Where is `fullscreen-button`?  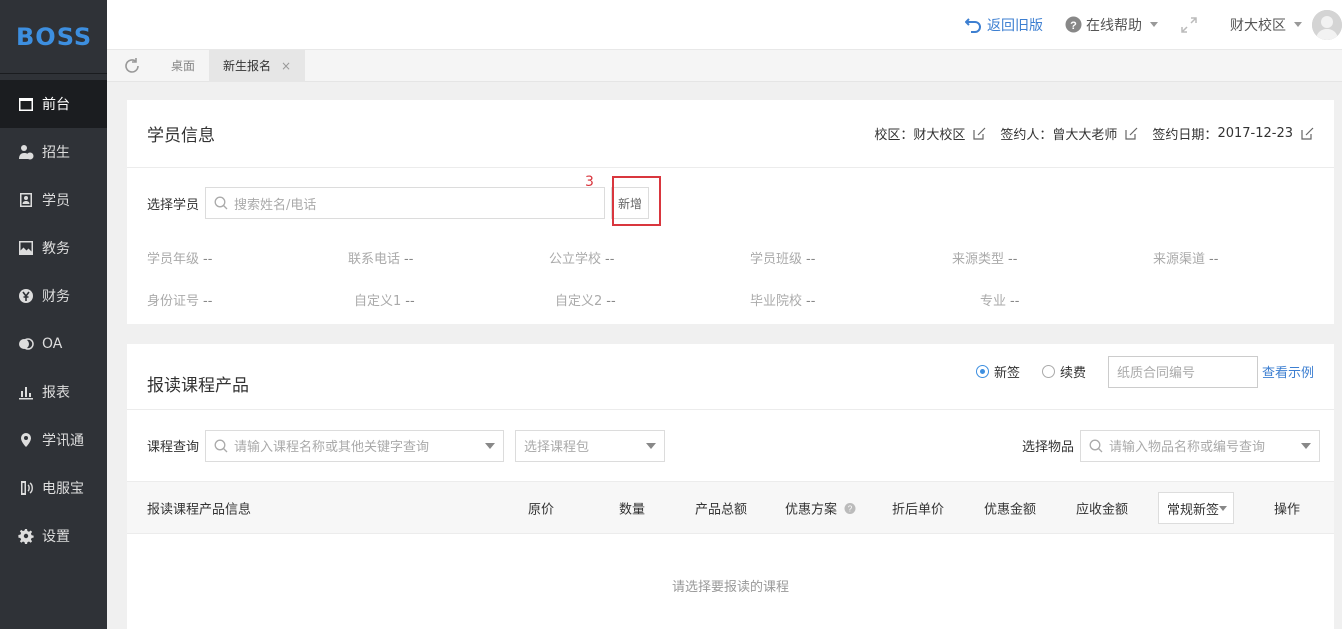
fullscreen-button is located at coordinates (1191, 25).